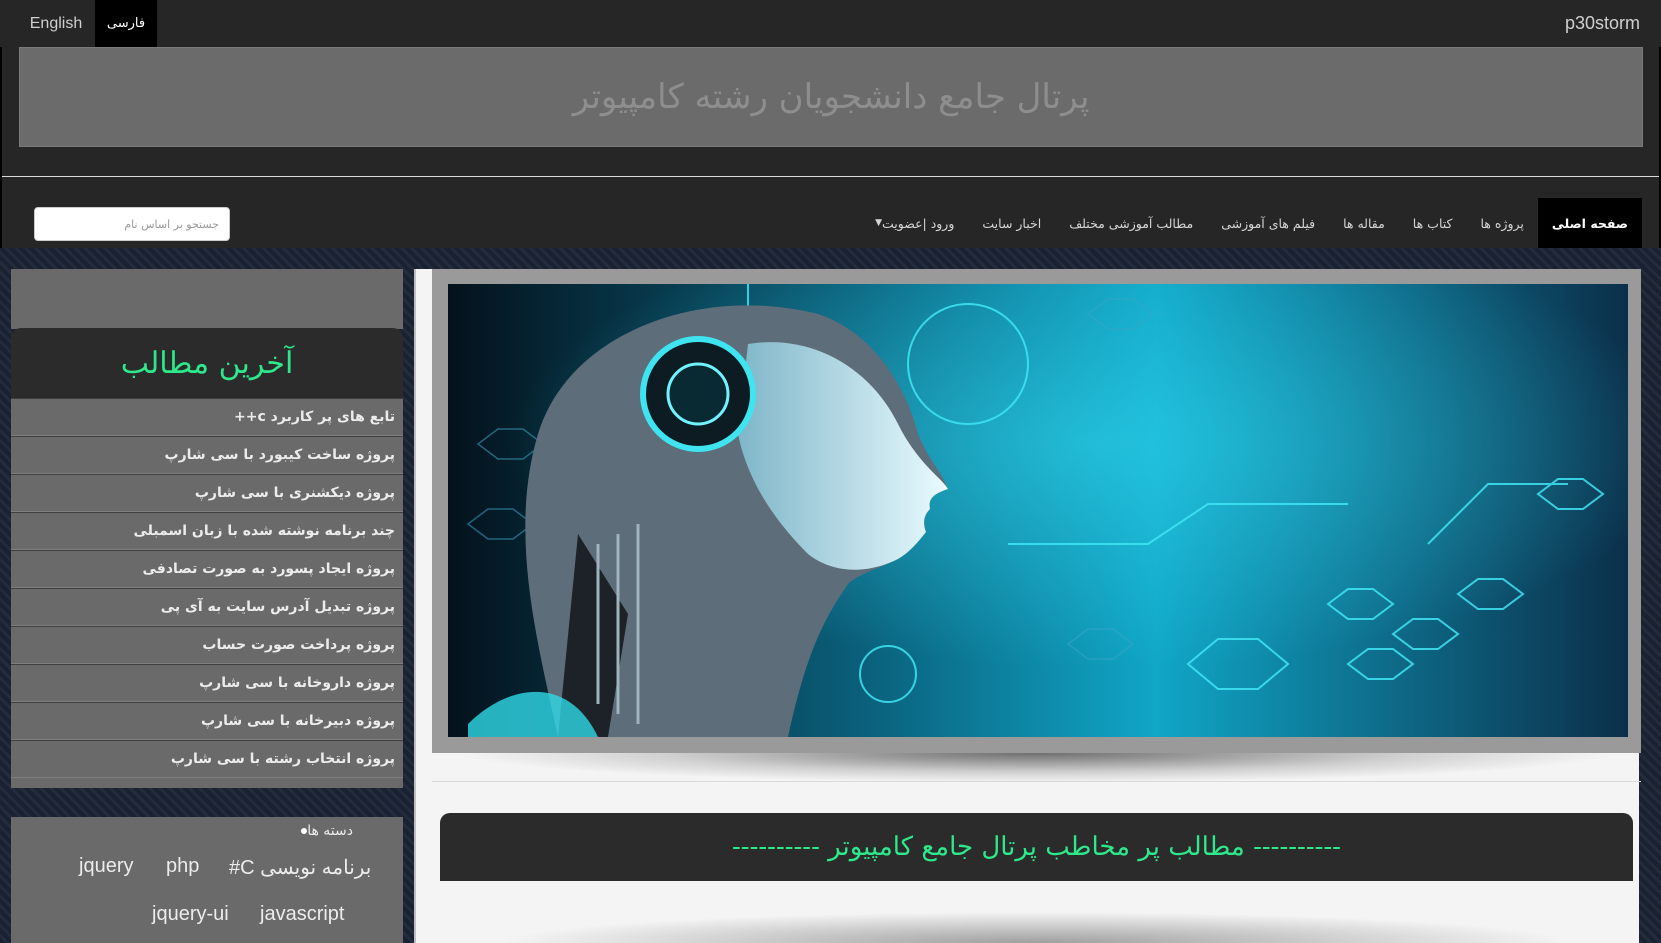  What do you see at coordinates (207, 683) in the screenshot?
I see `latest-post-item: پروژه داروخانه با سی شارپ` at bounding box center [207, 683].